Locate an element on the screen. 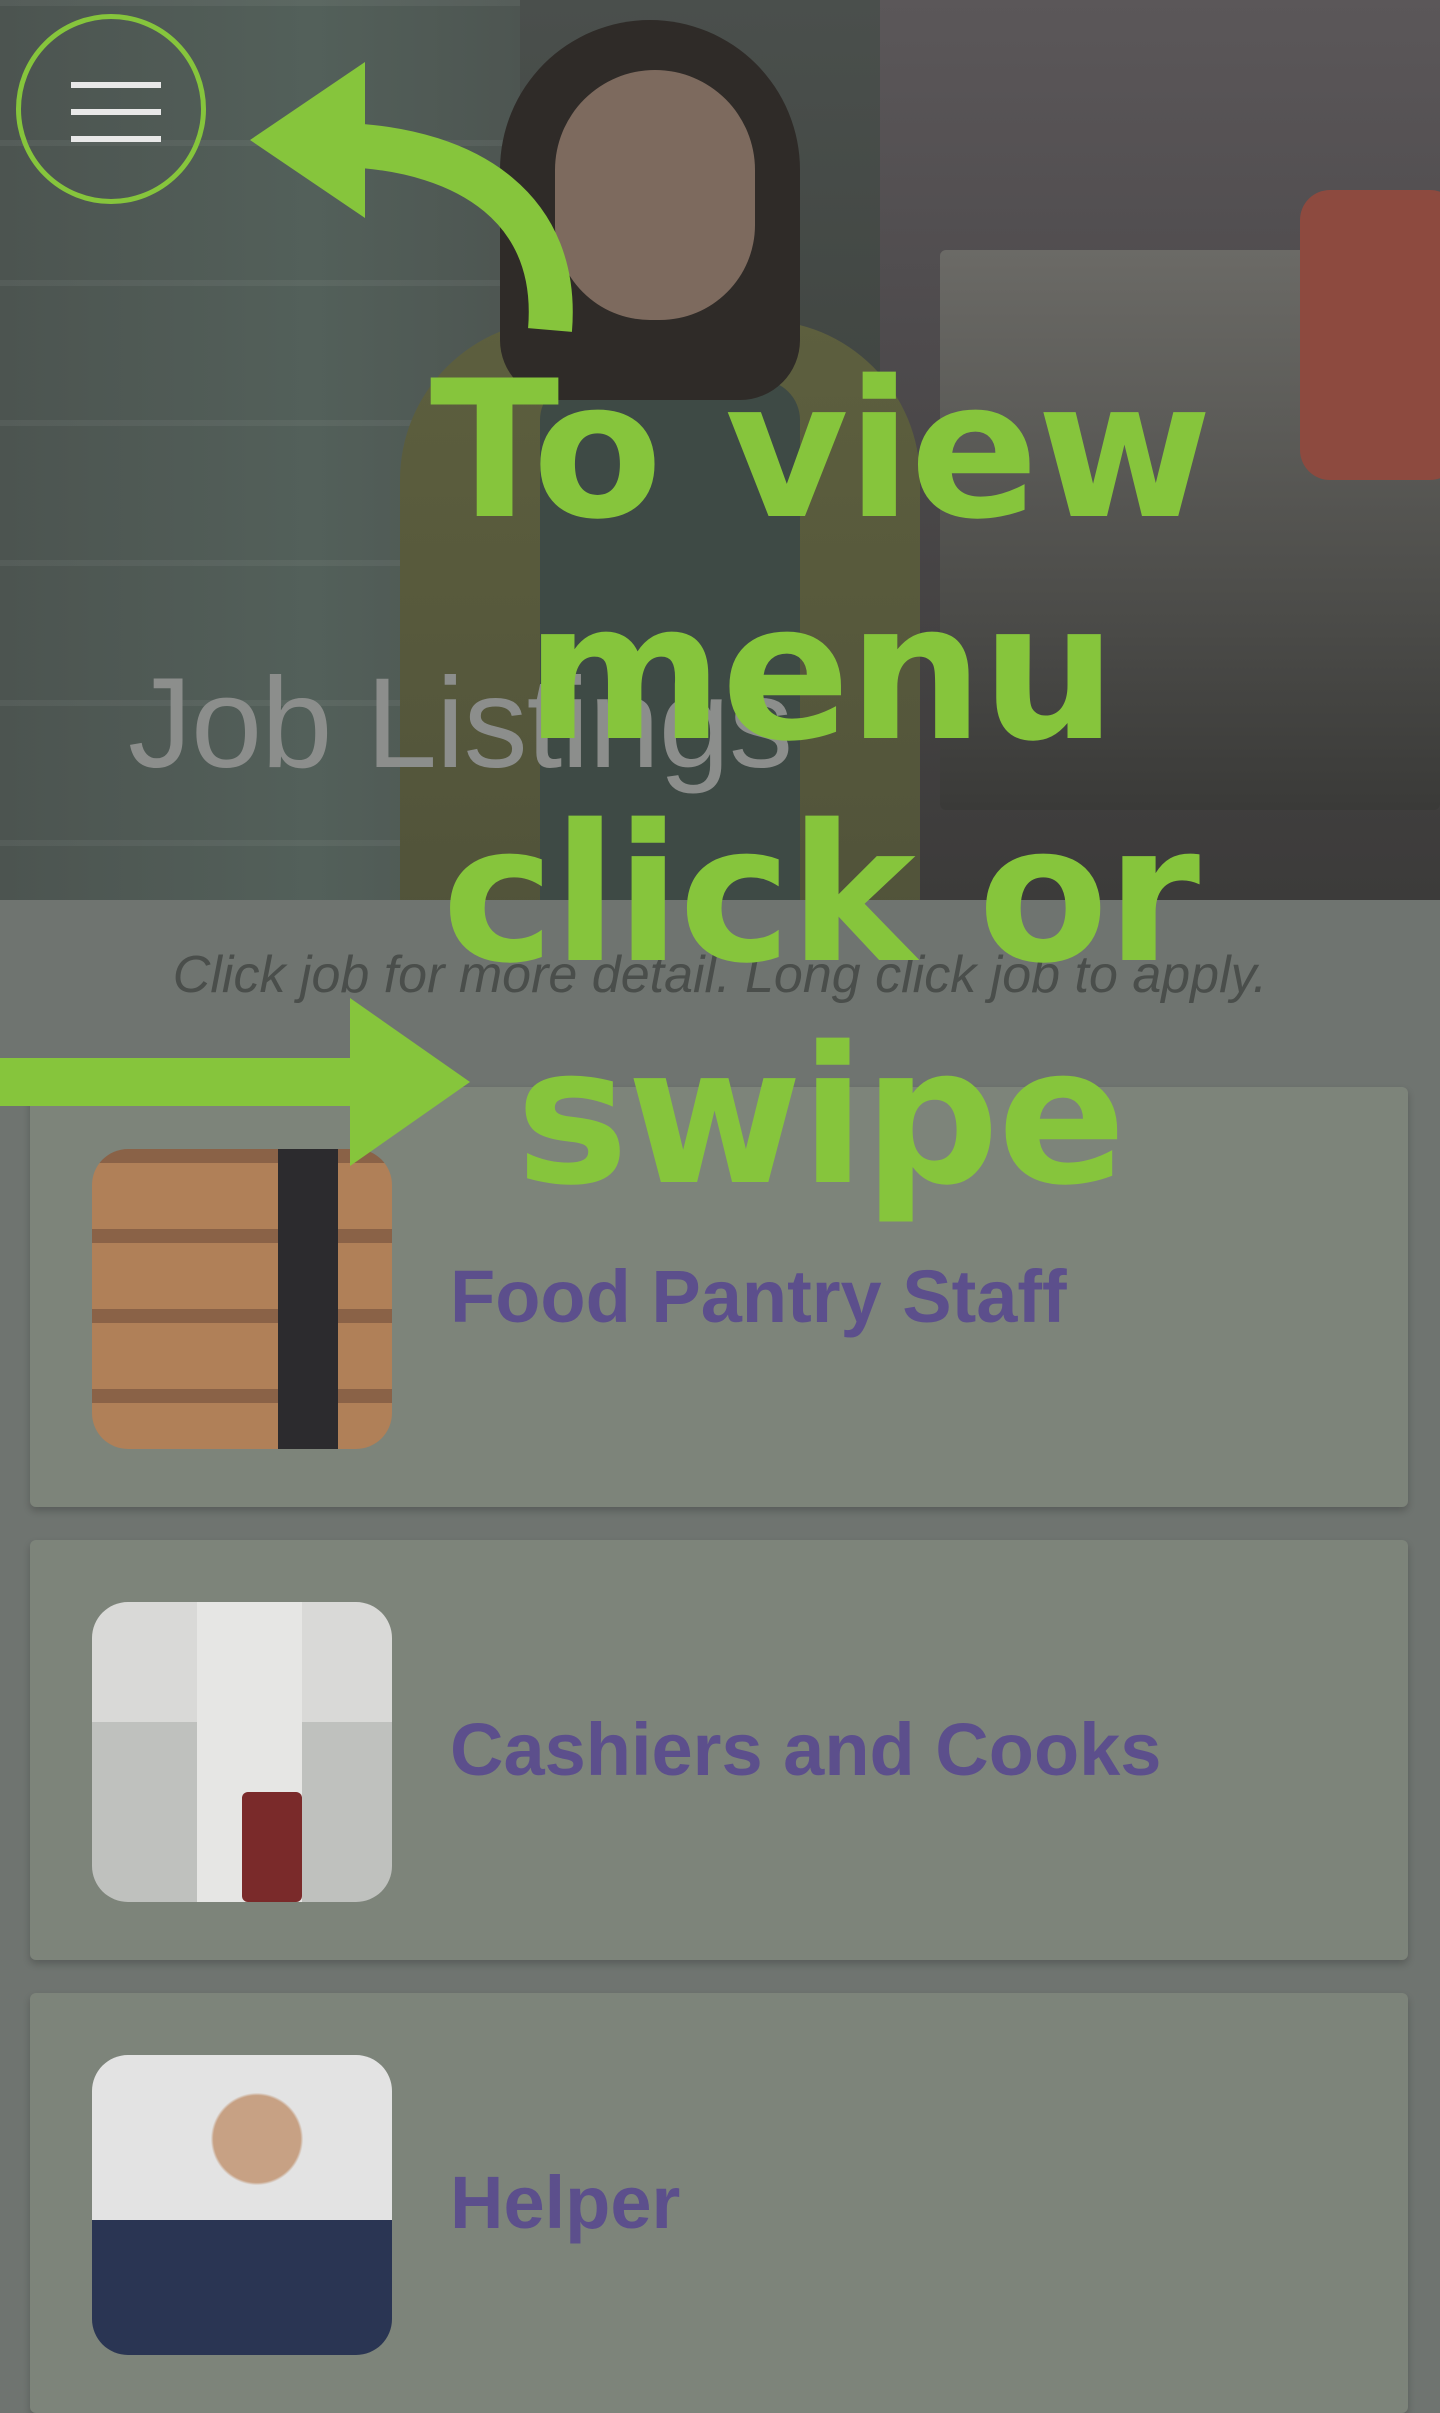 The image size is (1440, 2413). helper-photo is located at coordinates (242, 2205).